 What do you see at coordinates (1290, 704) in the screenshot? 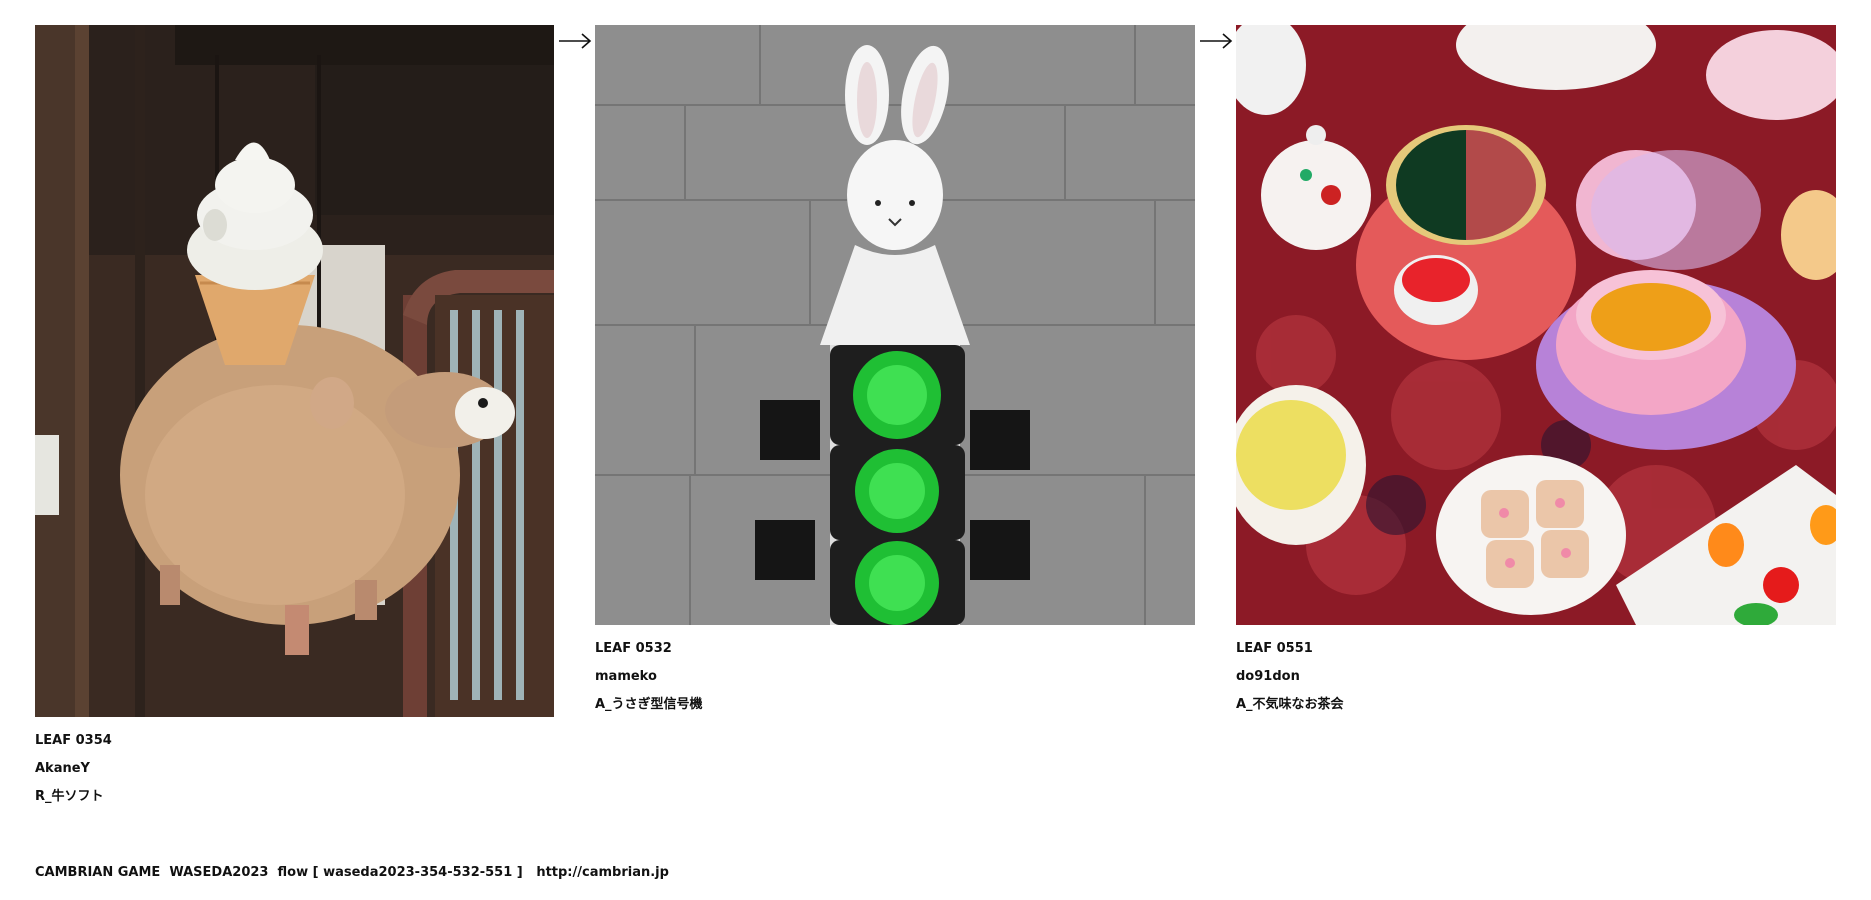
I see `leaf-title: A_不気味なお茶会` at bounding box center [1290, 704].